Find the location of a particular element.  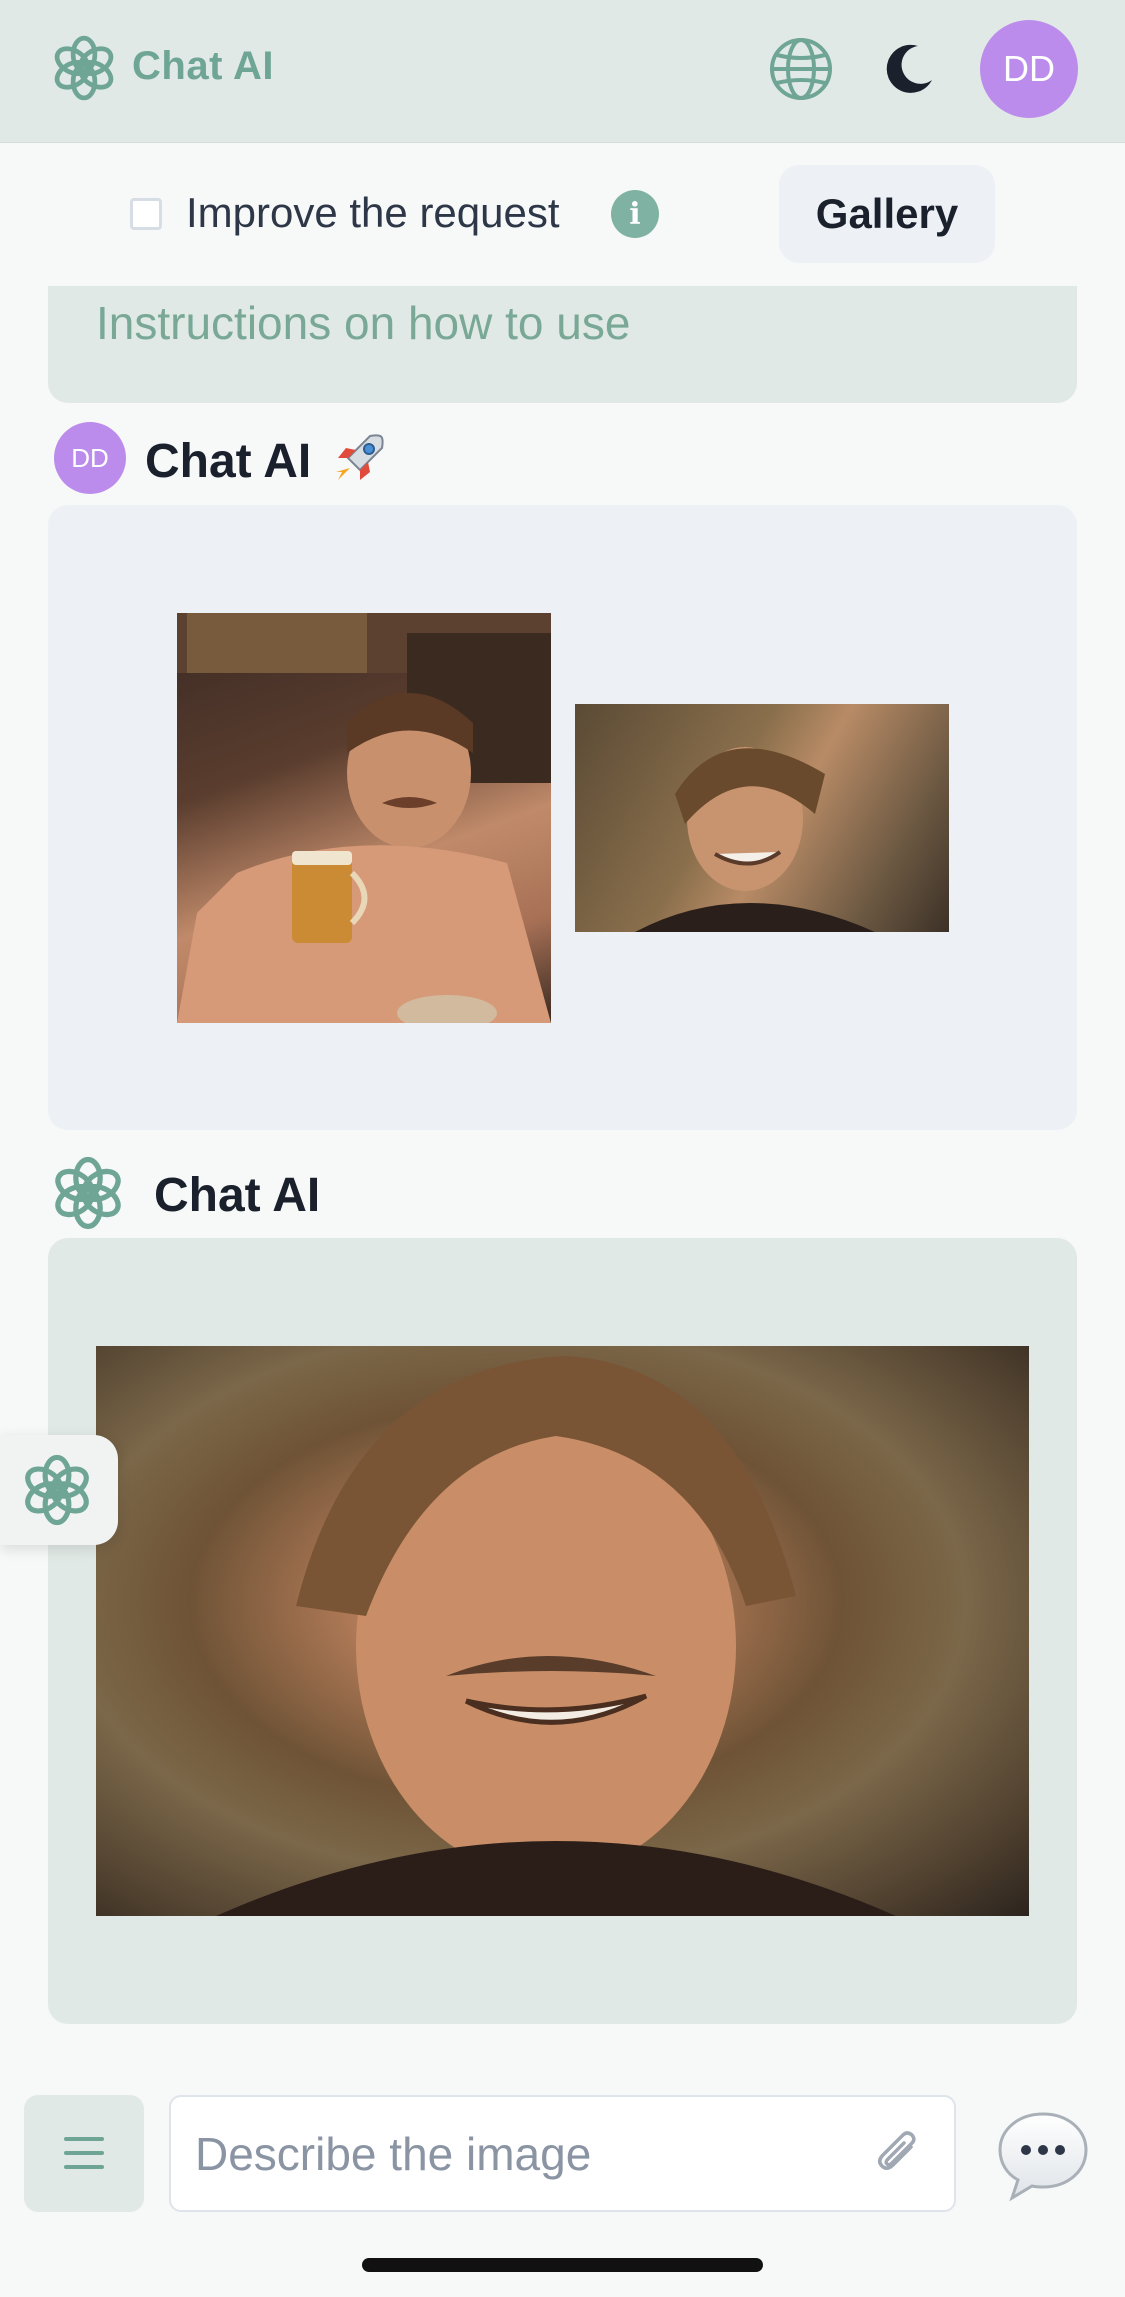

photo-man-with-beer is located at coordinates (364, 818).